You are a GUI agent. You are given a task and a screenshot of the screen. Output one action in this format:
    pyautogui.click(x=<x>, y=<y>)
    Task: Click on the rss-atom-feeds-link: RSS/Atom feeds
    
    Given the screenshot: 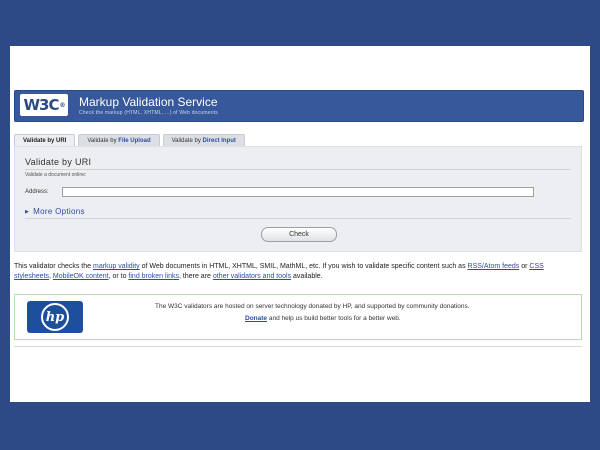 What is the action you would take?
    pyautogui.click(x=494, y=266)
    